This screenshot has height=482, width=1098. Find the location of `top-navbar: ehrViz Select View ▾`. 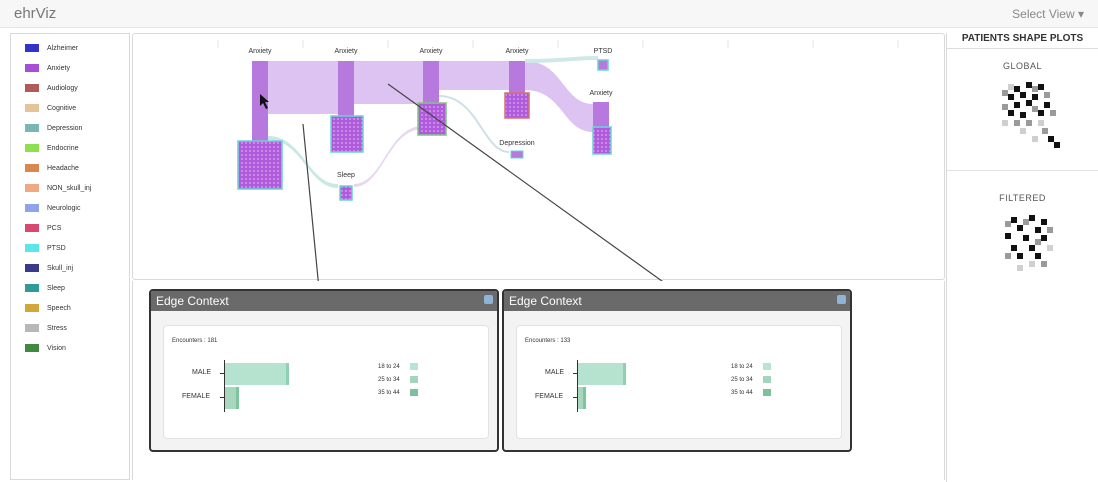

top-navbar: ehrViz Select View ▾ is located at coordinates (549, 14).